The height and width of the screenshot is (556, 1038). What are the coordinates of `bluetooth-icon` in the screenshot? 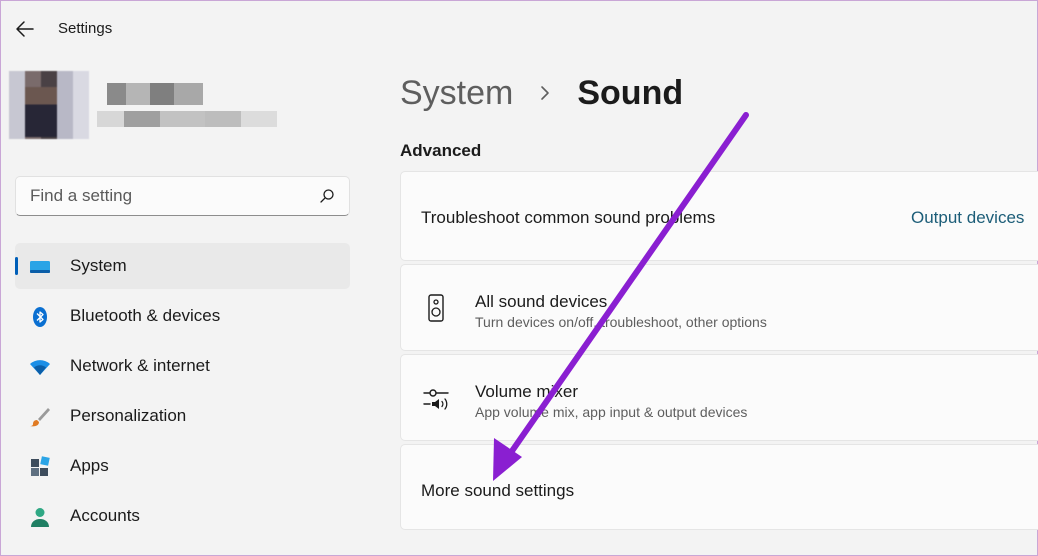 It's located at (40, 317).